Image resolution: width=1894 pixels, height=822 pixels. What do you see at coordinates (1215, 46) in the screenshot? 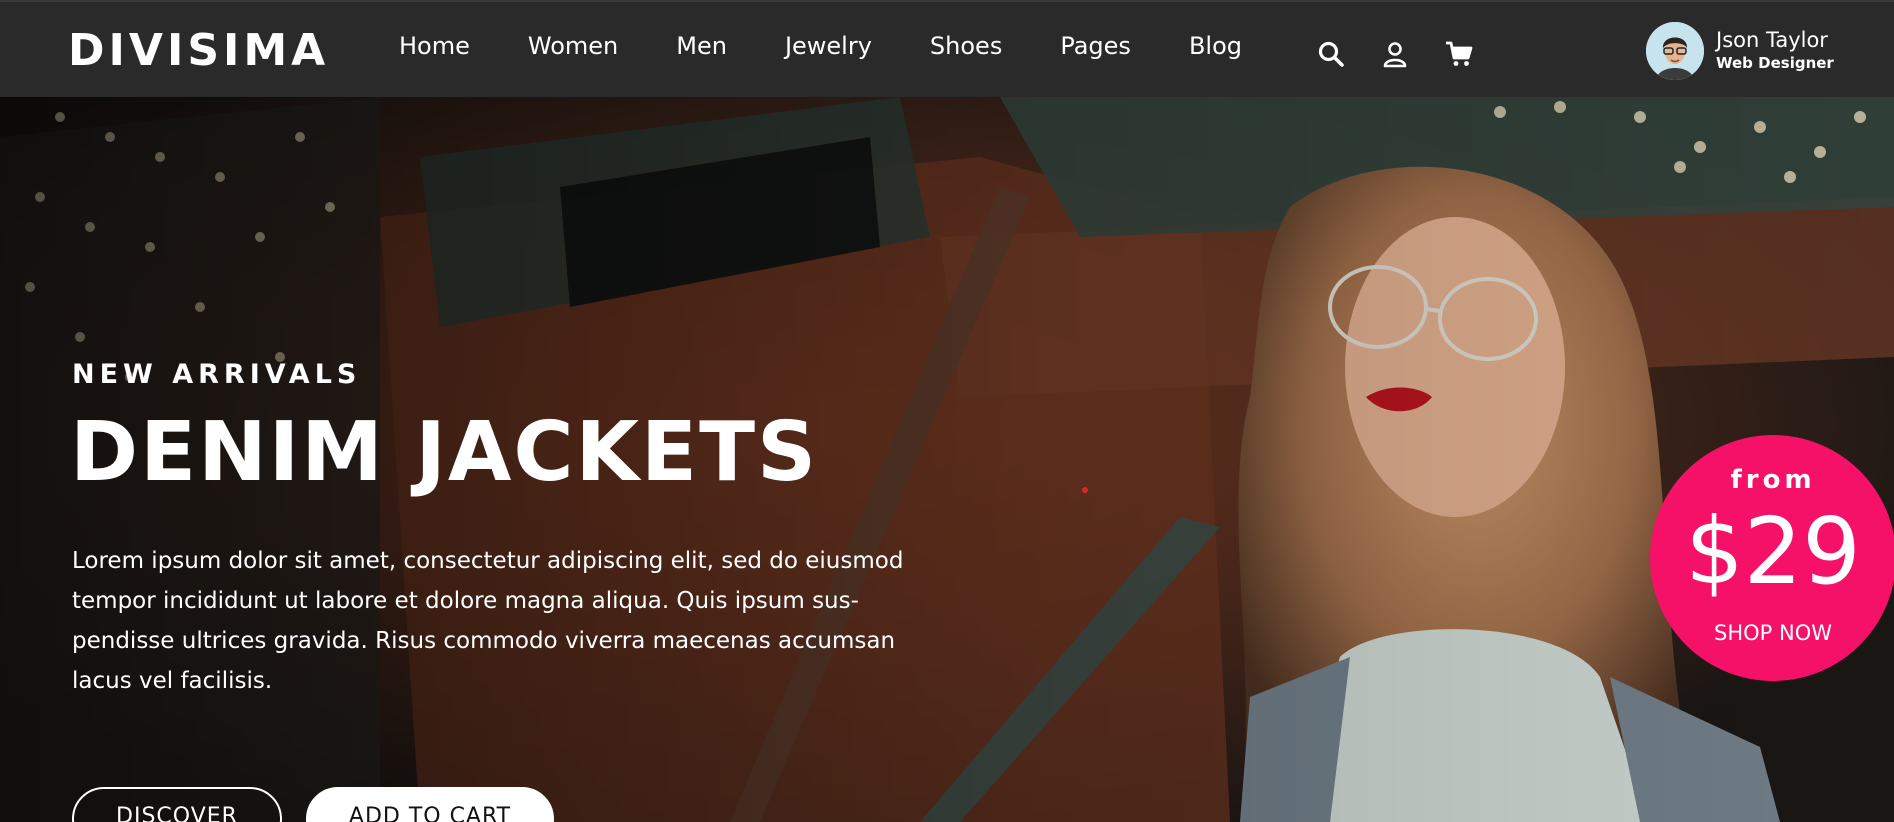
I see `nav-item-blog: Blog` at bounding box center [1215, 46].